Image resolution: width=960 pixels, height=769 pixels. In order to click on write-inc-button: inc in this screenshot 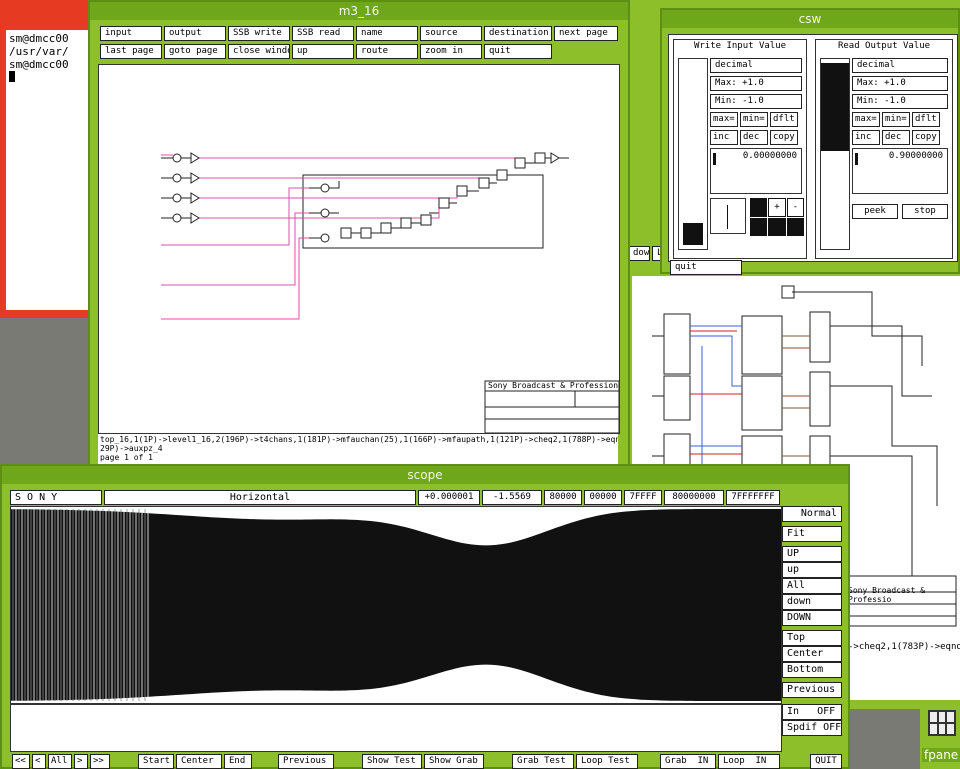, I will do `click(724, 137)`.